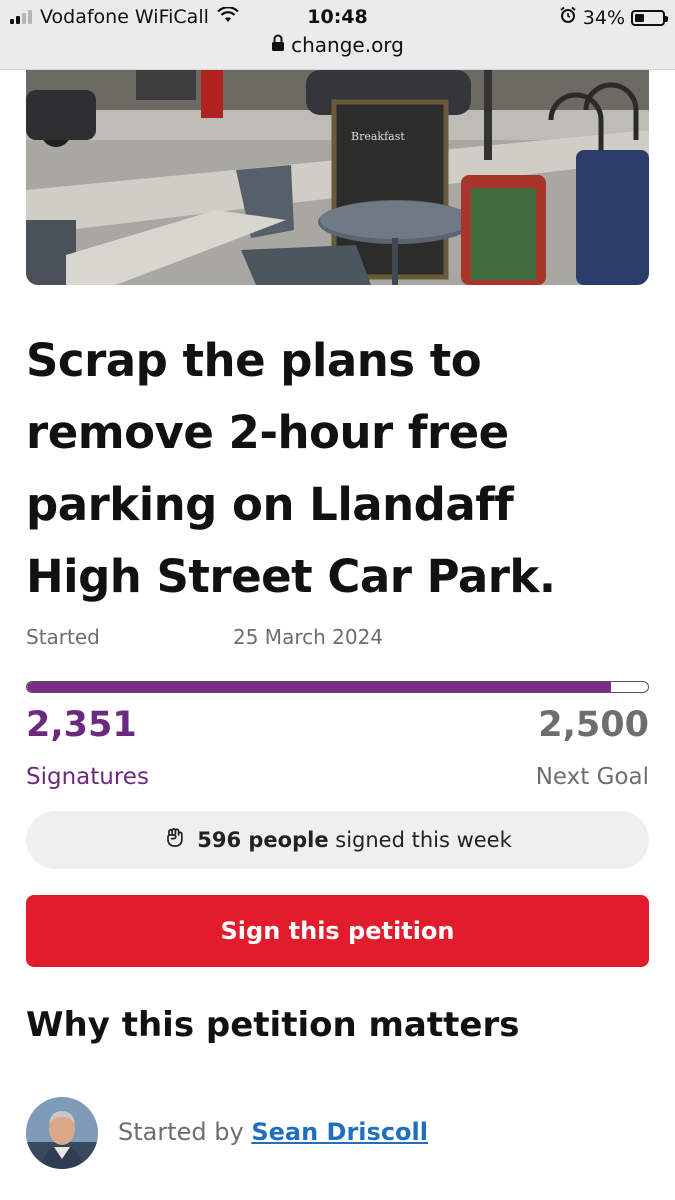 The width and height of the screenshot is (675, 1200). I want to click on signatures-label: Signatures, so click(87, 777).